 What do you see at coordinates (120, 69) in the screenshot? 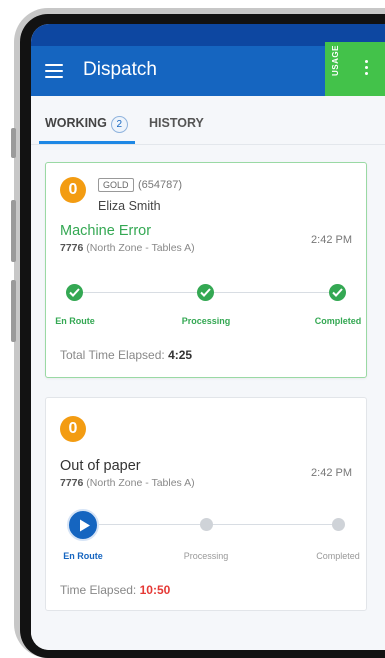
I see `app-title: Dispatch` at bounding box center [120, 69].